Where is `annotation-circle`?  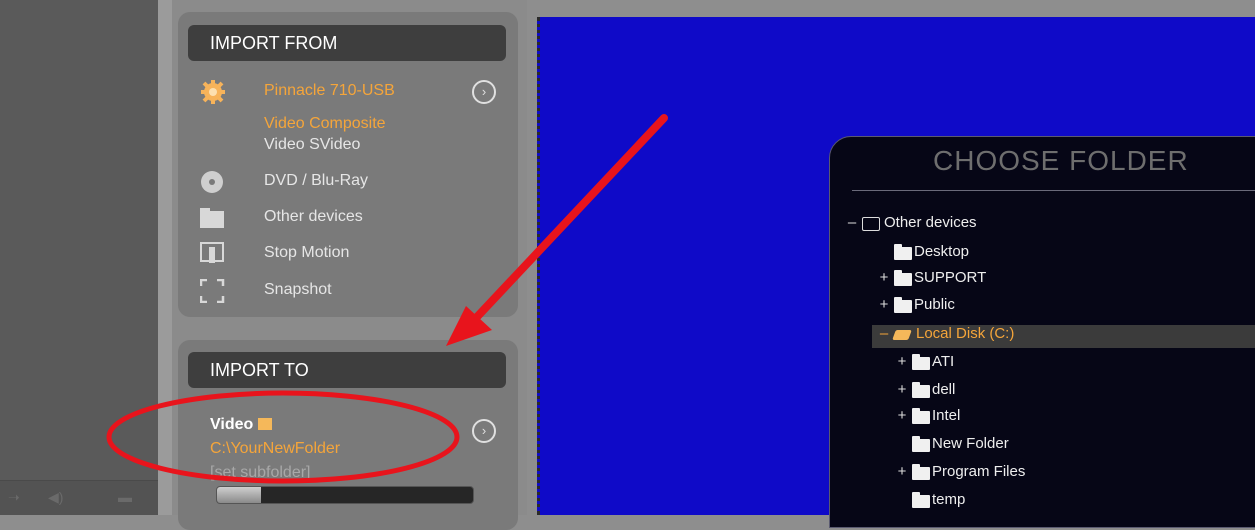
annotation-circle is located at coordinates (283, 437).